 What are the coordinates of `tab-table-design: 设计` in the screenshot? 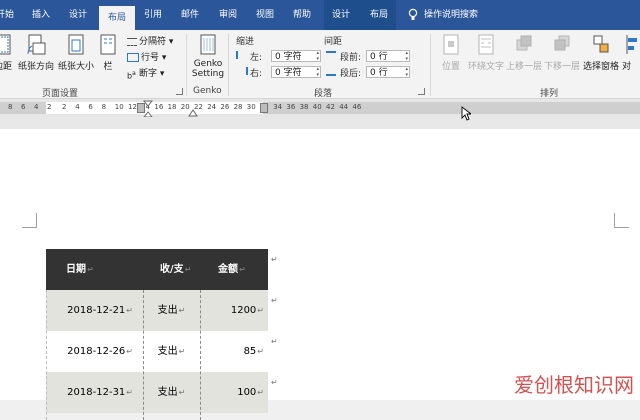 It's located at (341, 15).